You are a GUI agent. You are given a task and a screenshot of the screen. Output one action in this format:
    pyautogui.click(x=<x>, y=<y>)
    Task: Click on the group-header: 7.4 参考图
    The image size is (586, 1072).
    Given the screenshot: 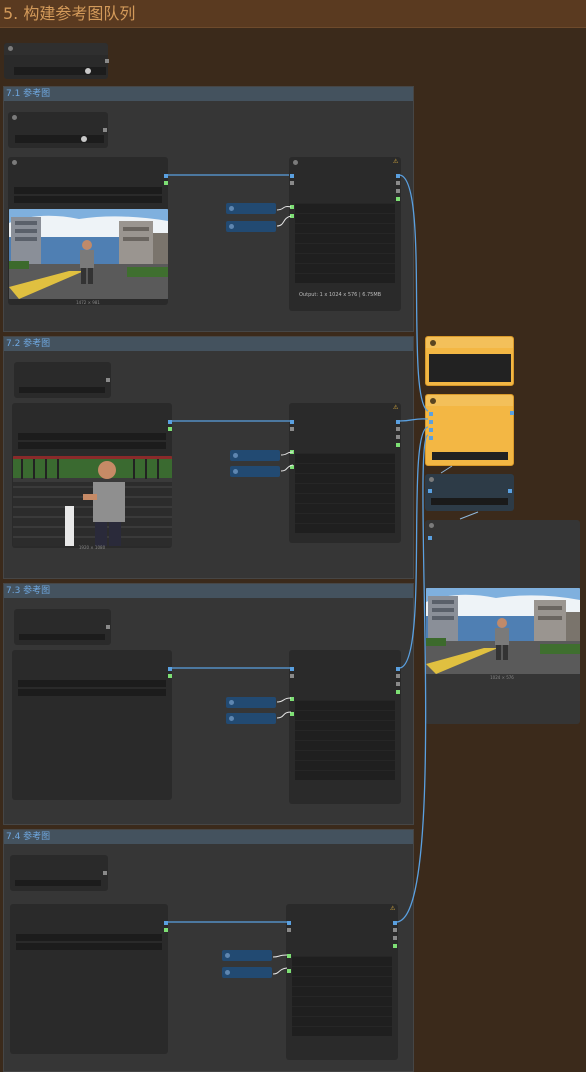 What is the action you would take?
    pyautogui.click(x=208, y=837)
    